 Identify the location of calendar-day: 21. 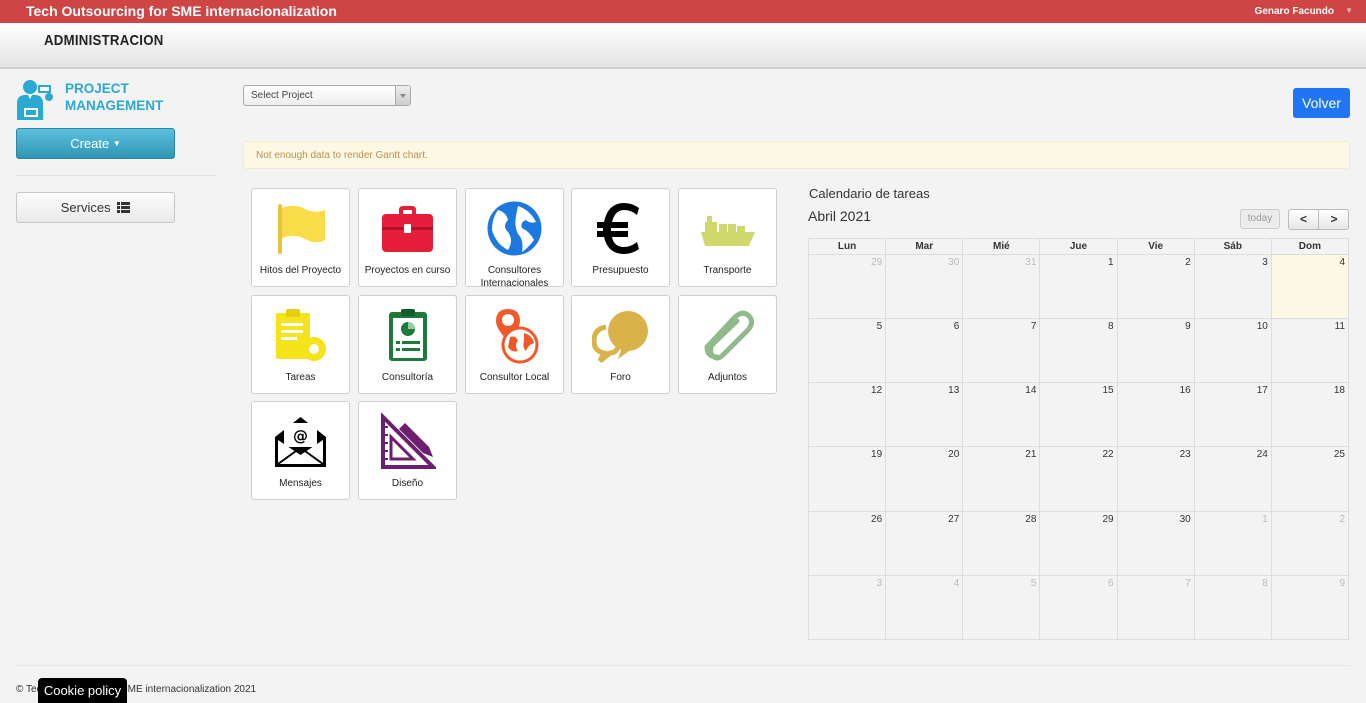
(1001, 479).